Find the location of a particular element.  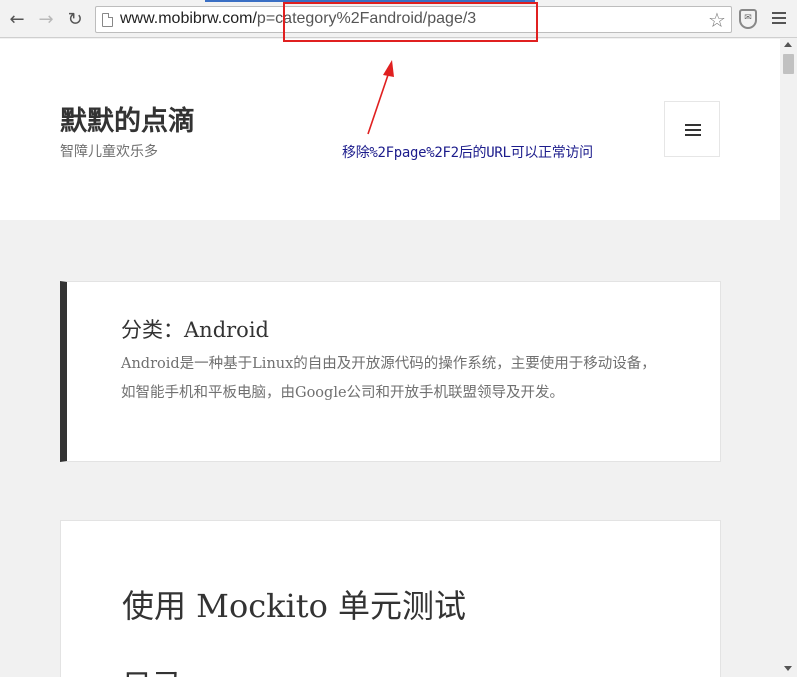

shield-extension-icon: ✉ is located at coordinates (748, 19).